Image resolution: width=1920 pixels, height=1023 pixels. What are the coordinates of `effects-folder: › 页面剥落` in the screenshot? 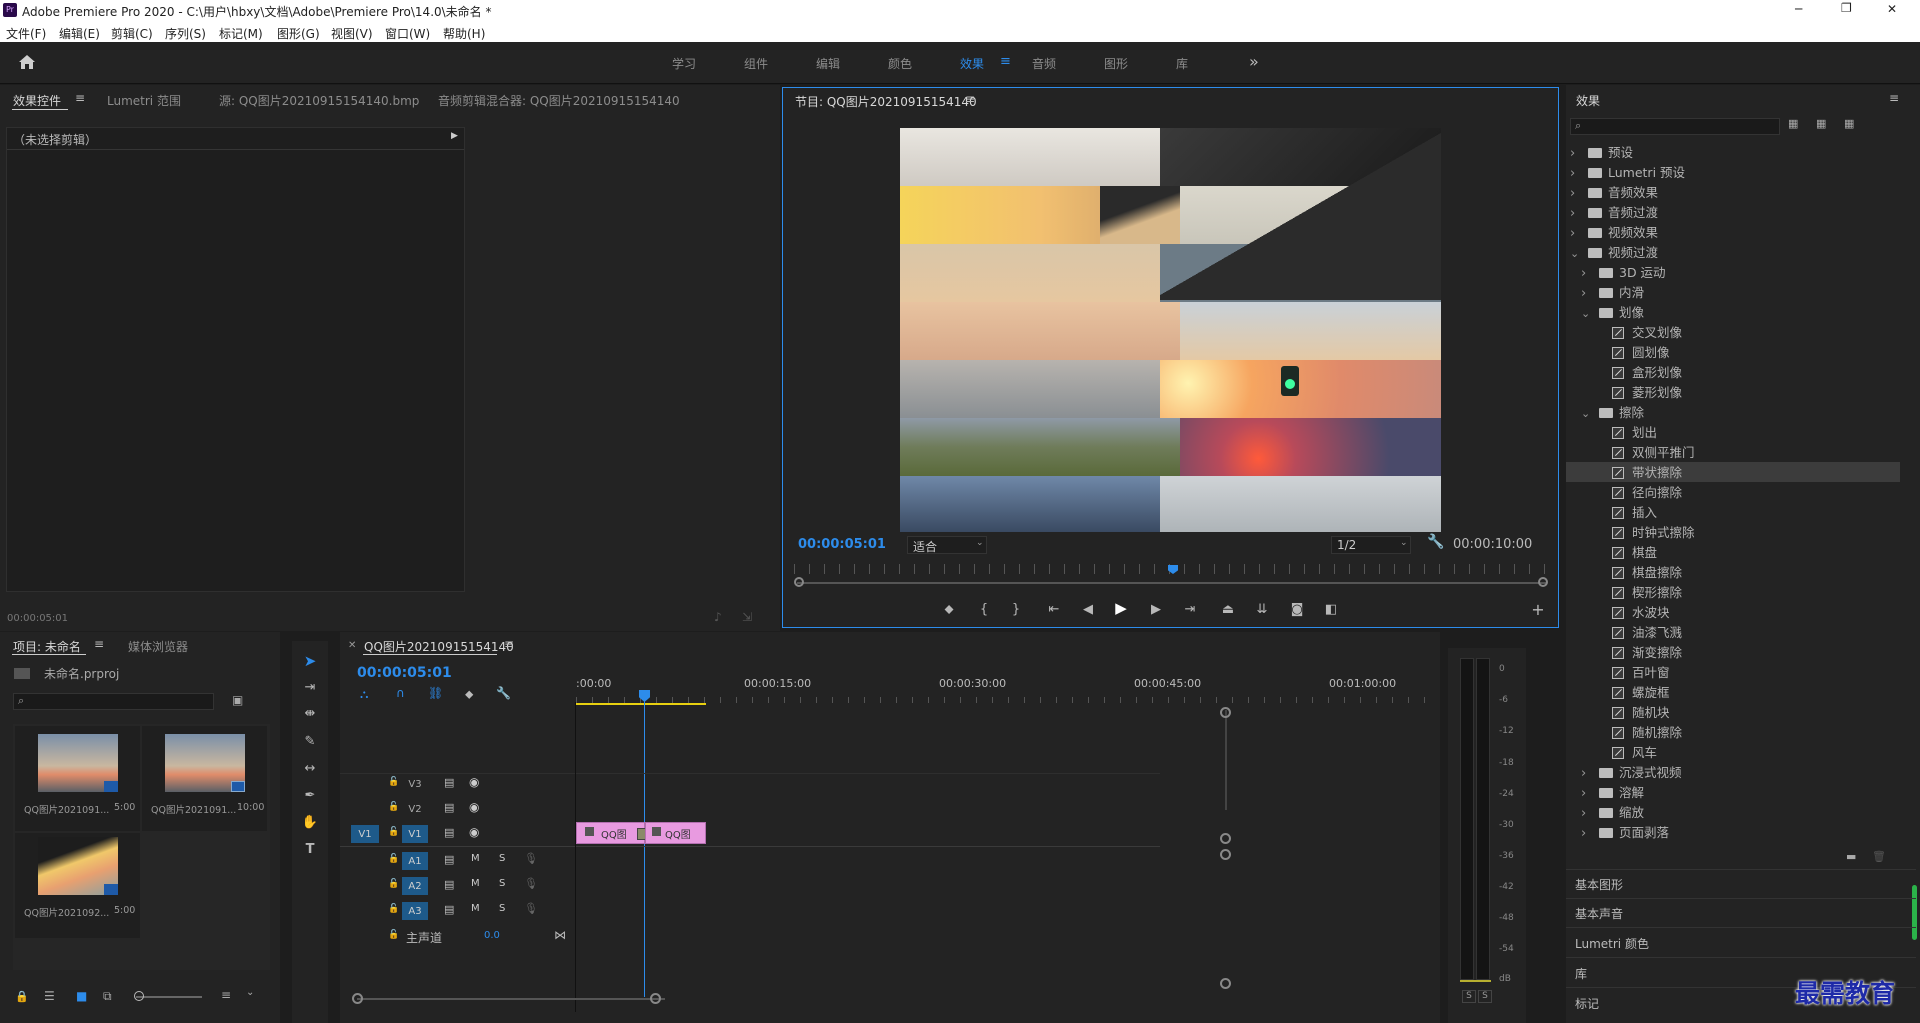 It's located at (1733, 832).